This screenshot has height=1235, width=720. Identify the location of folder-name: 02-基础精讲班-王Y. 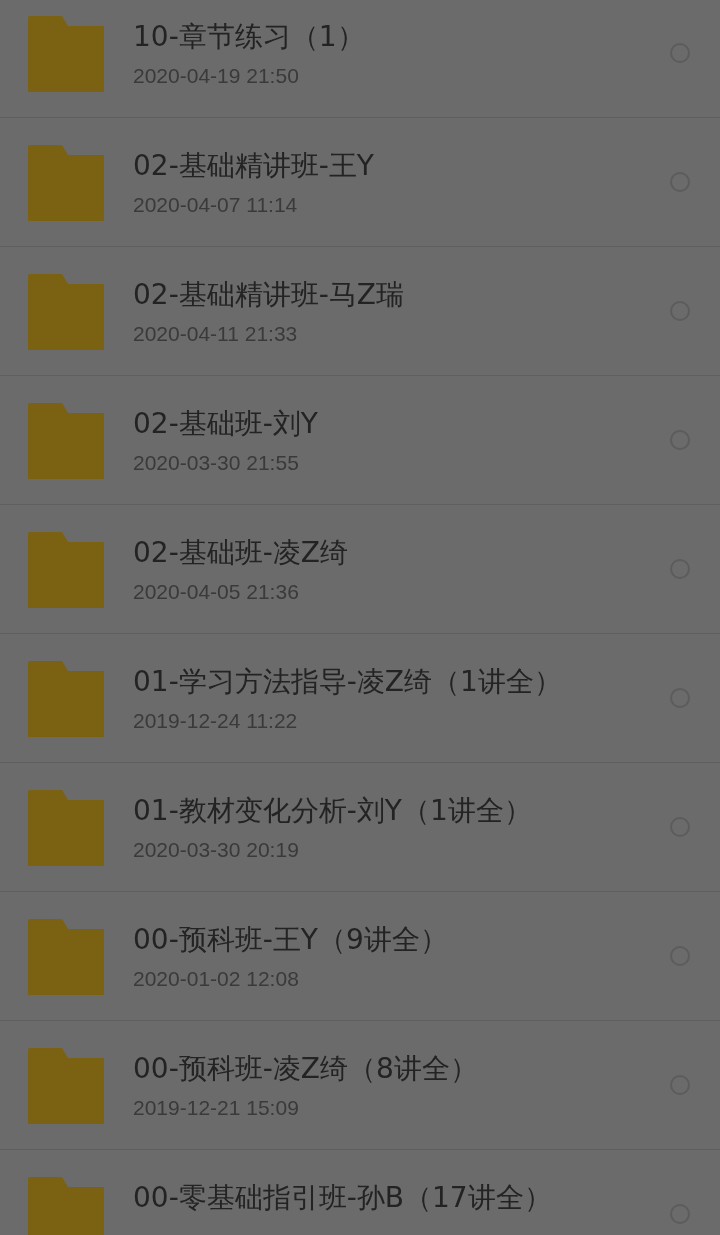
(254, 166).